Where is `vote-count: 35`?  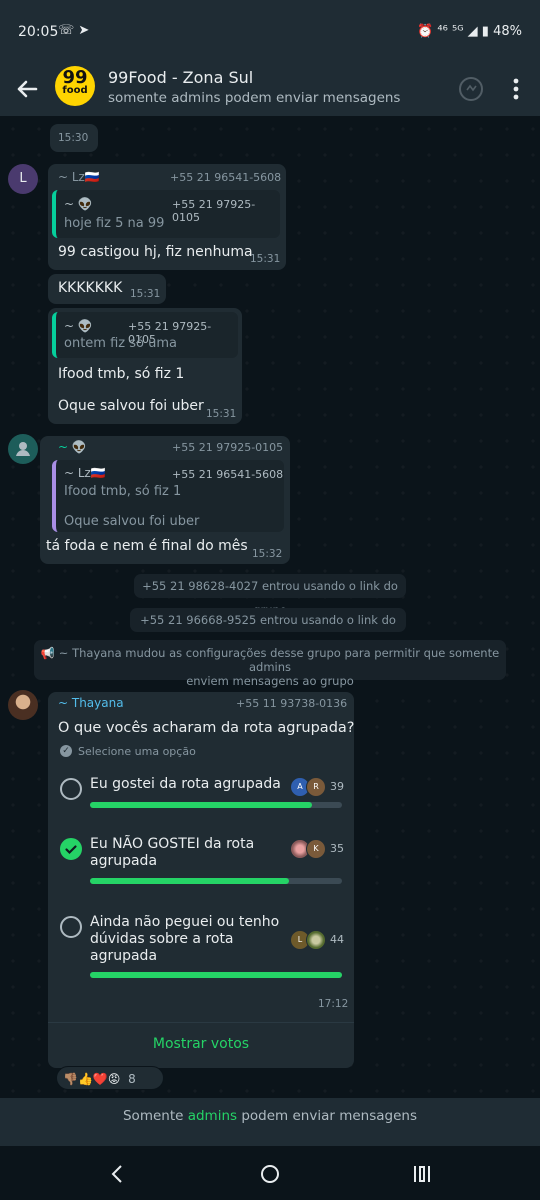
vote-count: 35 is located at coordinates (337, 848).